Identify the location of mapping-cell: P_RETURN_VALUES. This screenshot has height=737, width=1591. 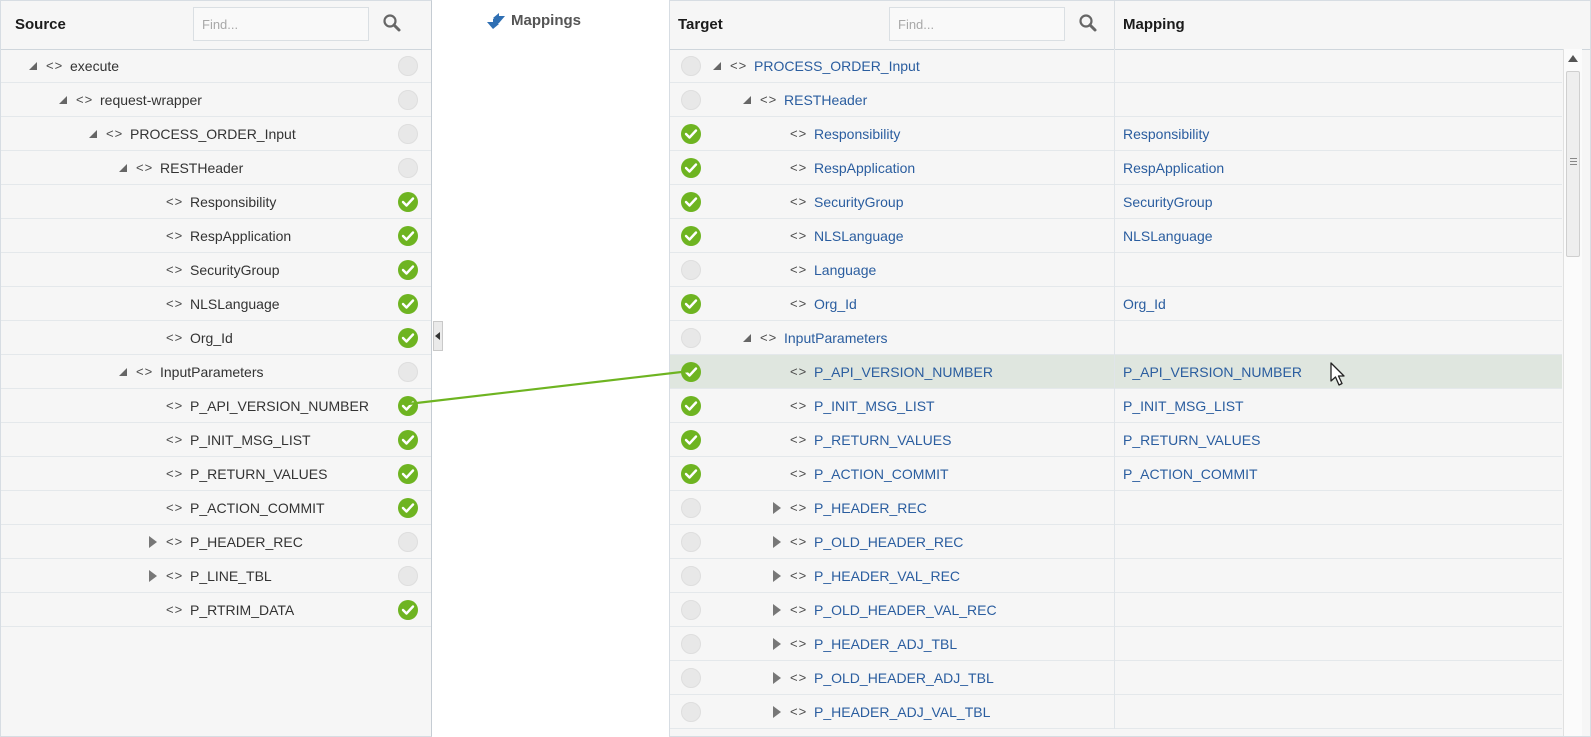
(1324, 440).